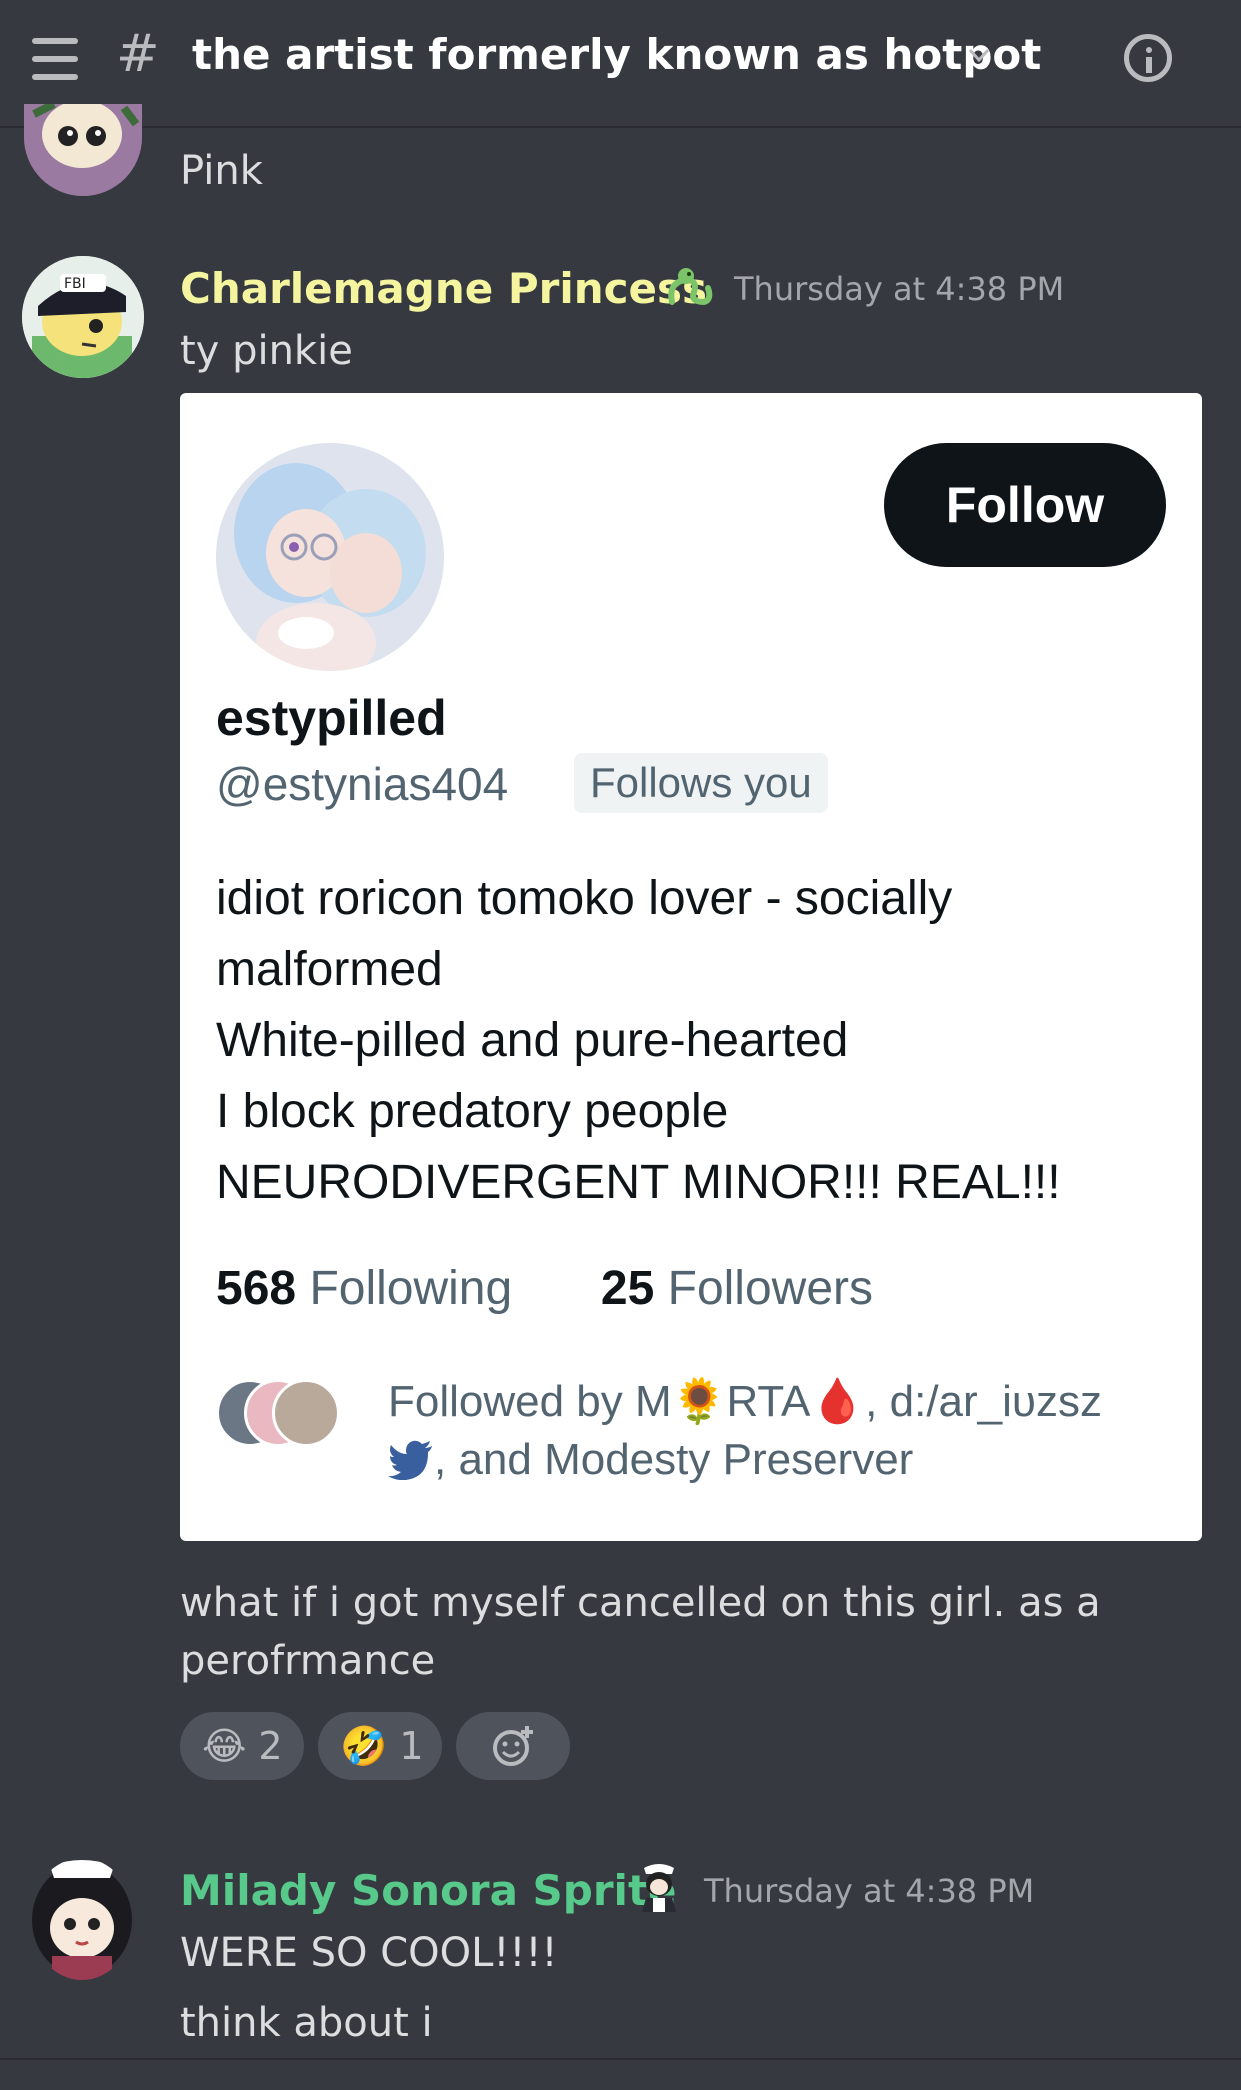  Describe the element at coordinates (331, 718) in the screenshot. I see `profile-display-name: estypilled` at that location.